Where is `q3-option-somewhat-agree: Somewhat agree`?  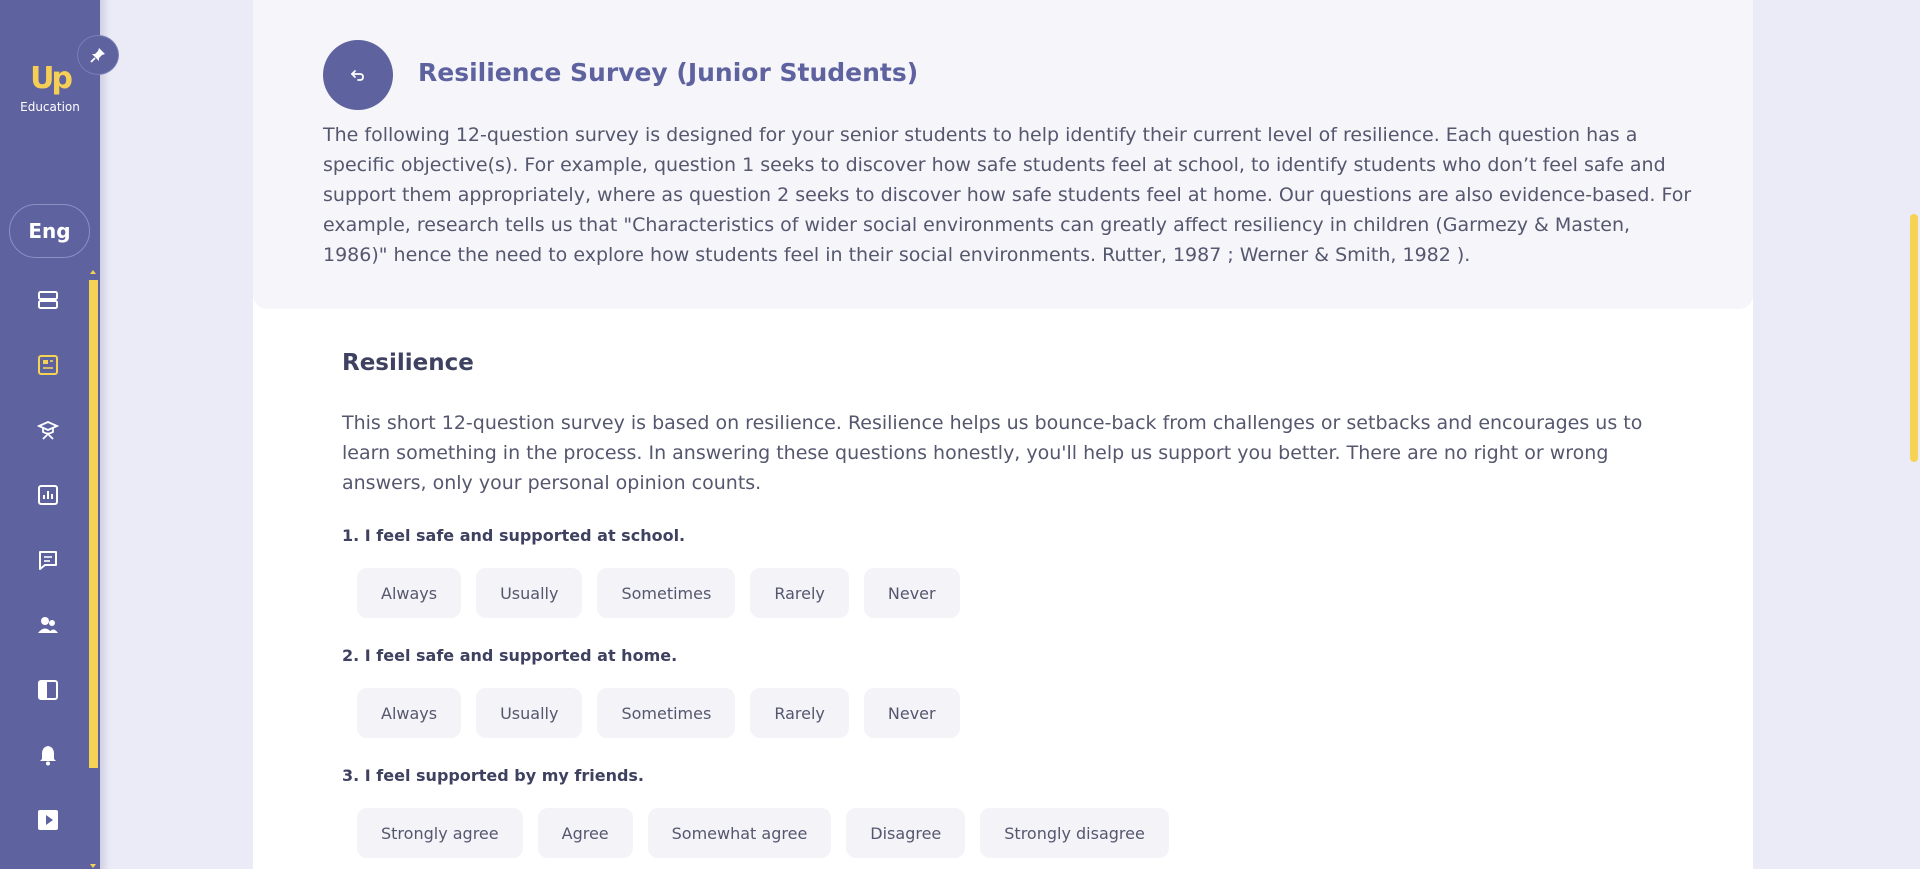
q3-option-somewhat-agree: Somewhat agree is located at coordinates (739, 833).